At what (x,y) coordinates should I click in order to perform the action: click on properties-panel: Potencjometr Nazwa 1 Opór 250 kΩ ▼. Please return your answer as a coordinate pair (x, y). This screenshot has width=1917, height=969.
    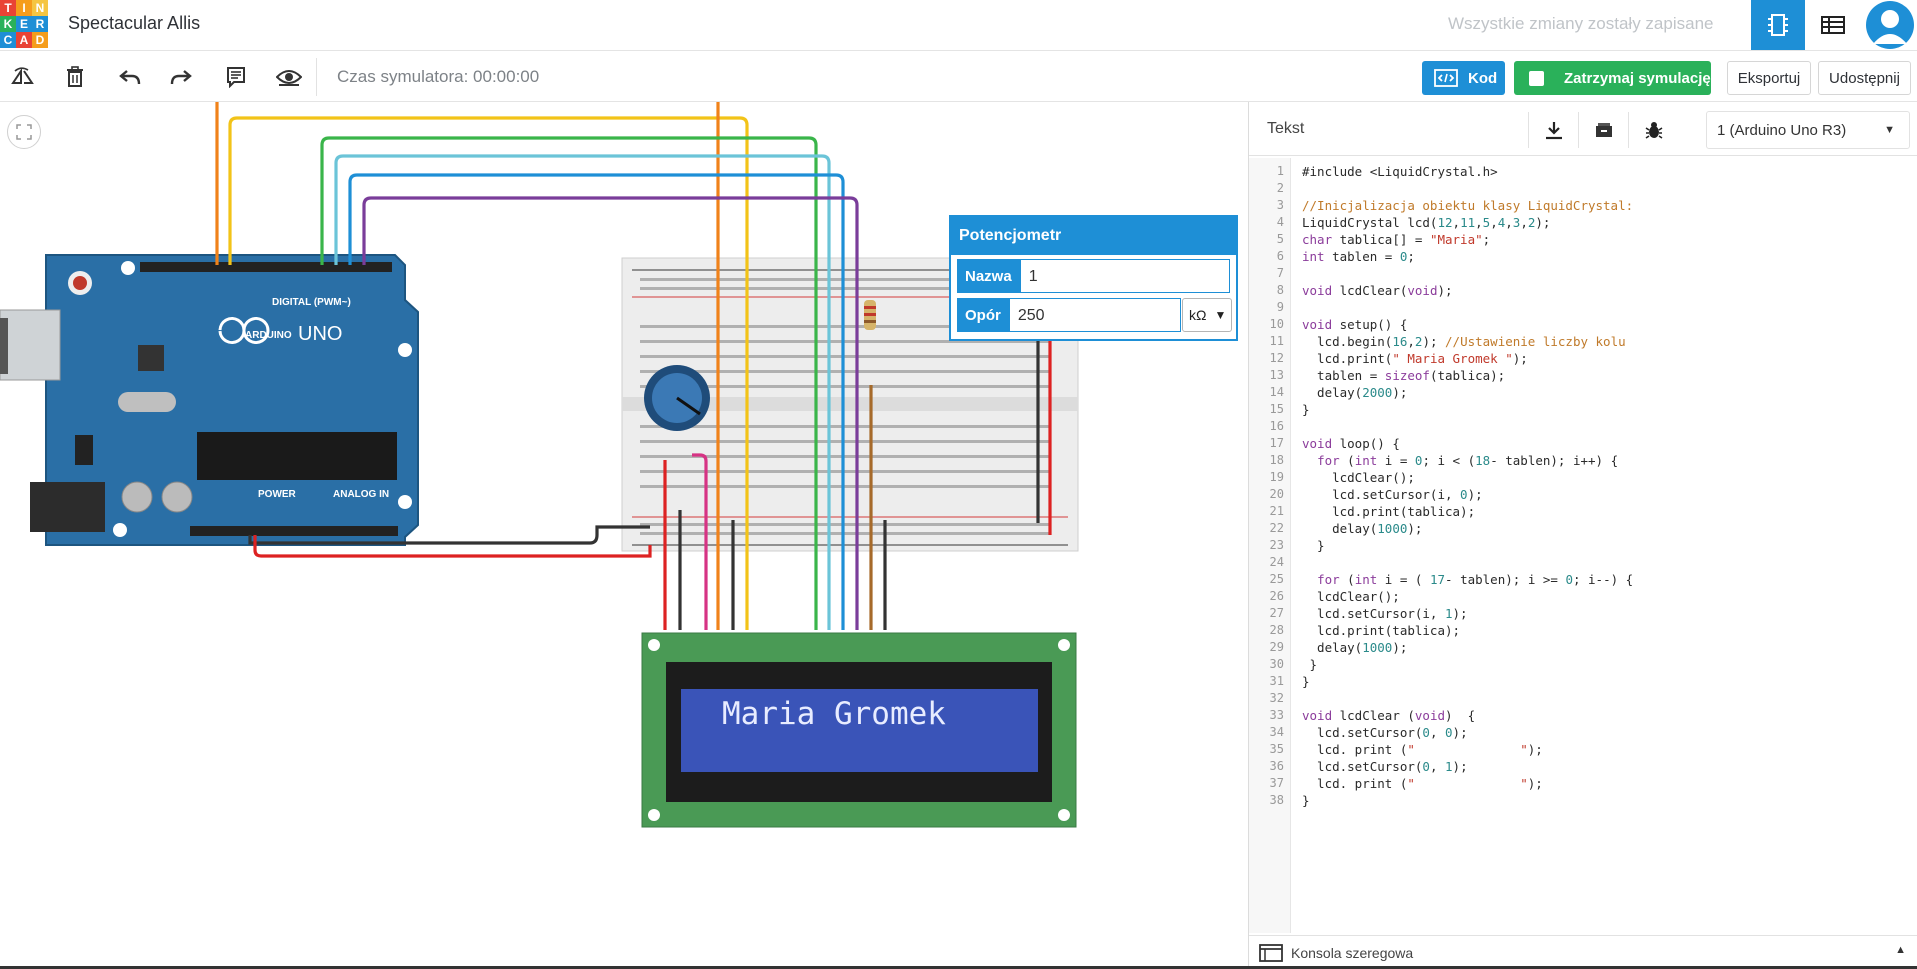
    Looking at the image, I should click on (1093, 278).